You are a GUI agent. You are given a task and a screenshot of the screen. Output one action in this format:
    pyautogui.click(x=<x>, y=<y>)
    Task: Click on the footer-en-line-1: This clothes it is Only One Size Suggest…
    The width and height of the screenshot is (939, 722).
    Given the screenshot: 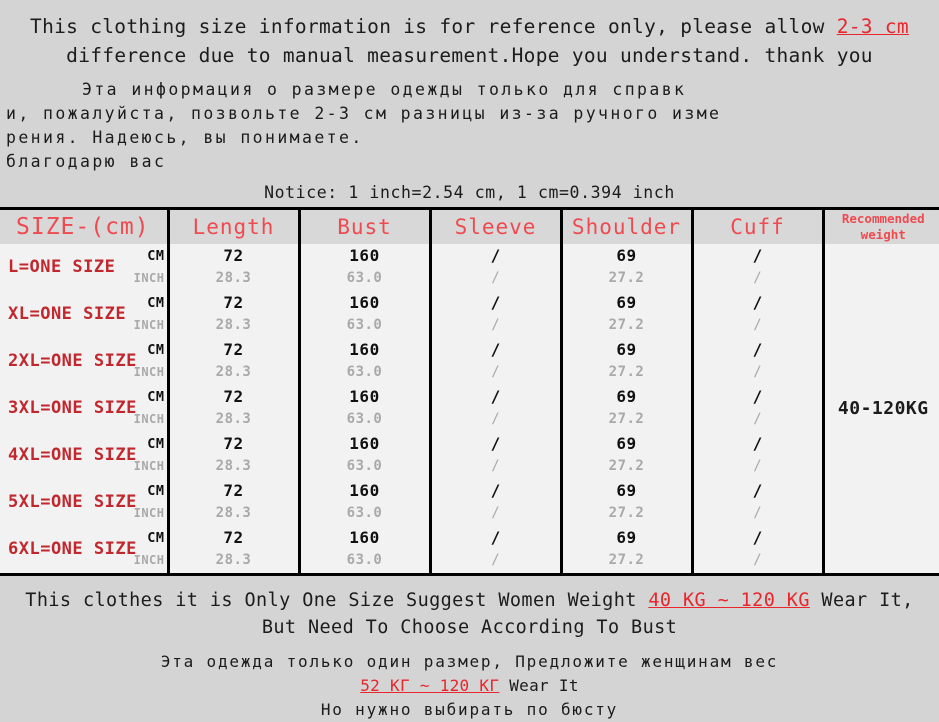 What is the action you would take?
    pyautogui.click(x=469, y=600)
    